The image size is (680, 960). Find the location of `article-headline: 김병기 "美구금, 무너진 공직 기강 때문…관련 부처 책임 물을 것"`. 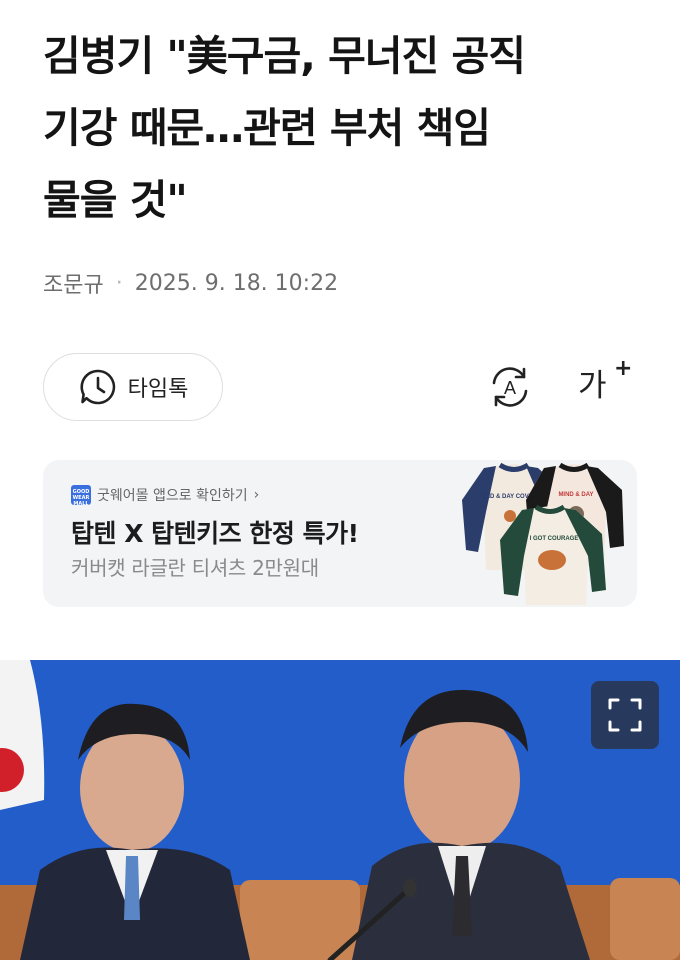

article-headline: 김병기 "美구금, 무너진 공직 기강 때문…관련 부처 책임 물을 것" is located at coordinates (284, 128).